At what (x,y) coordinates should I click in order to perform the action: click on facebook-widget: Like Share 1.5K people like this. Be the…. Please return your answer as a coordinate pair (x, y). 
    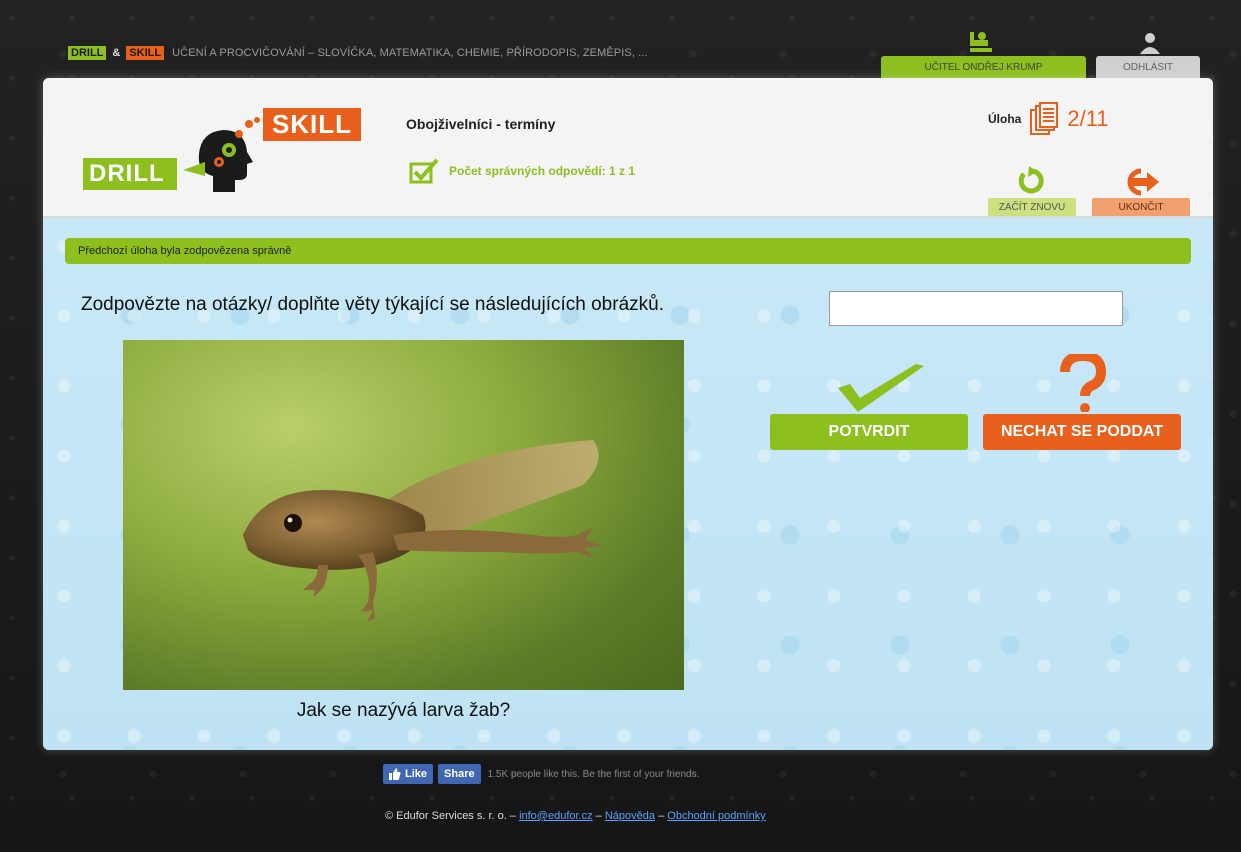
    Looking at the image, I should click on (541, 774).